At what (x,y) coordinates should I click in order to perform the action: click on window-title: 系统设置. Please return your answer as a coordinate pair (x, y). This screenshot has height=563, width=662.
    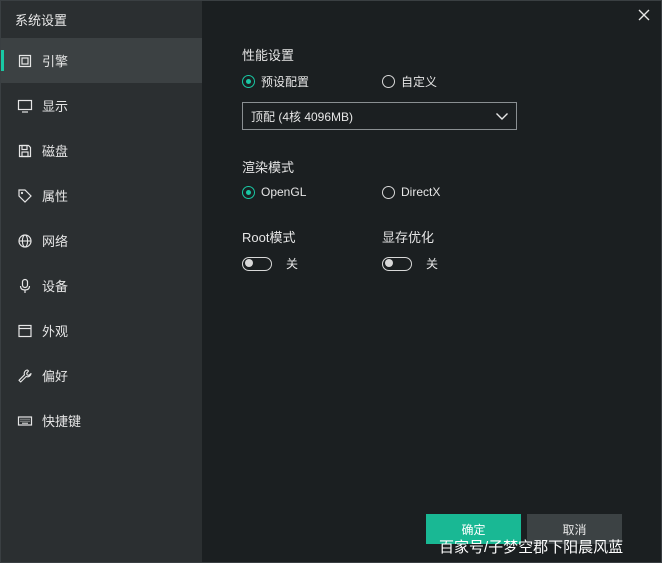
    Looking at the image, I should click on (41, 20).